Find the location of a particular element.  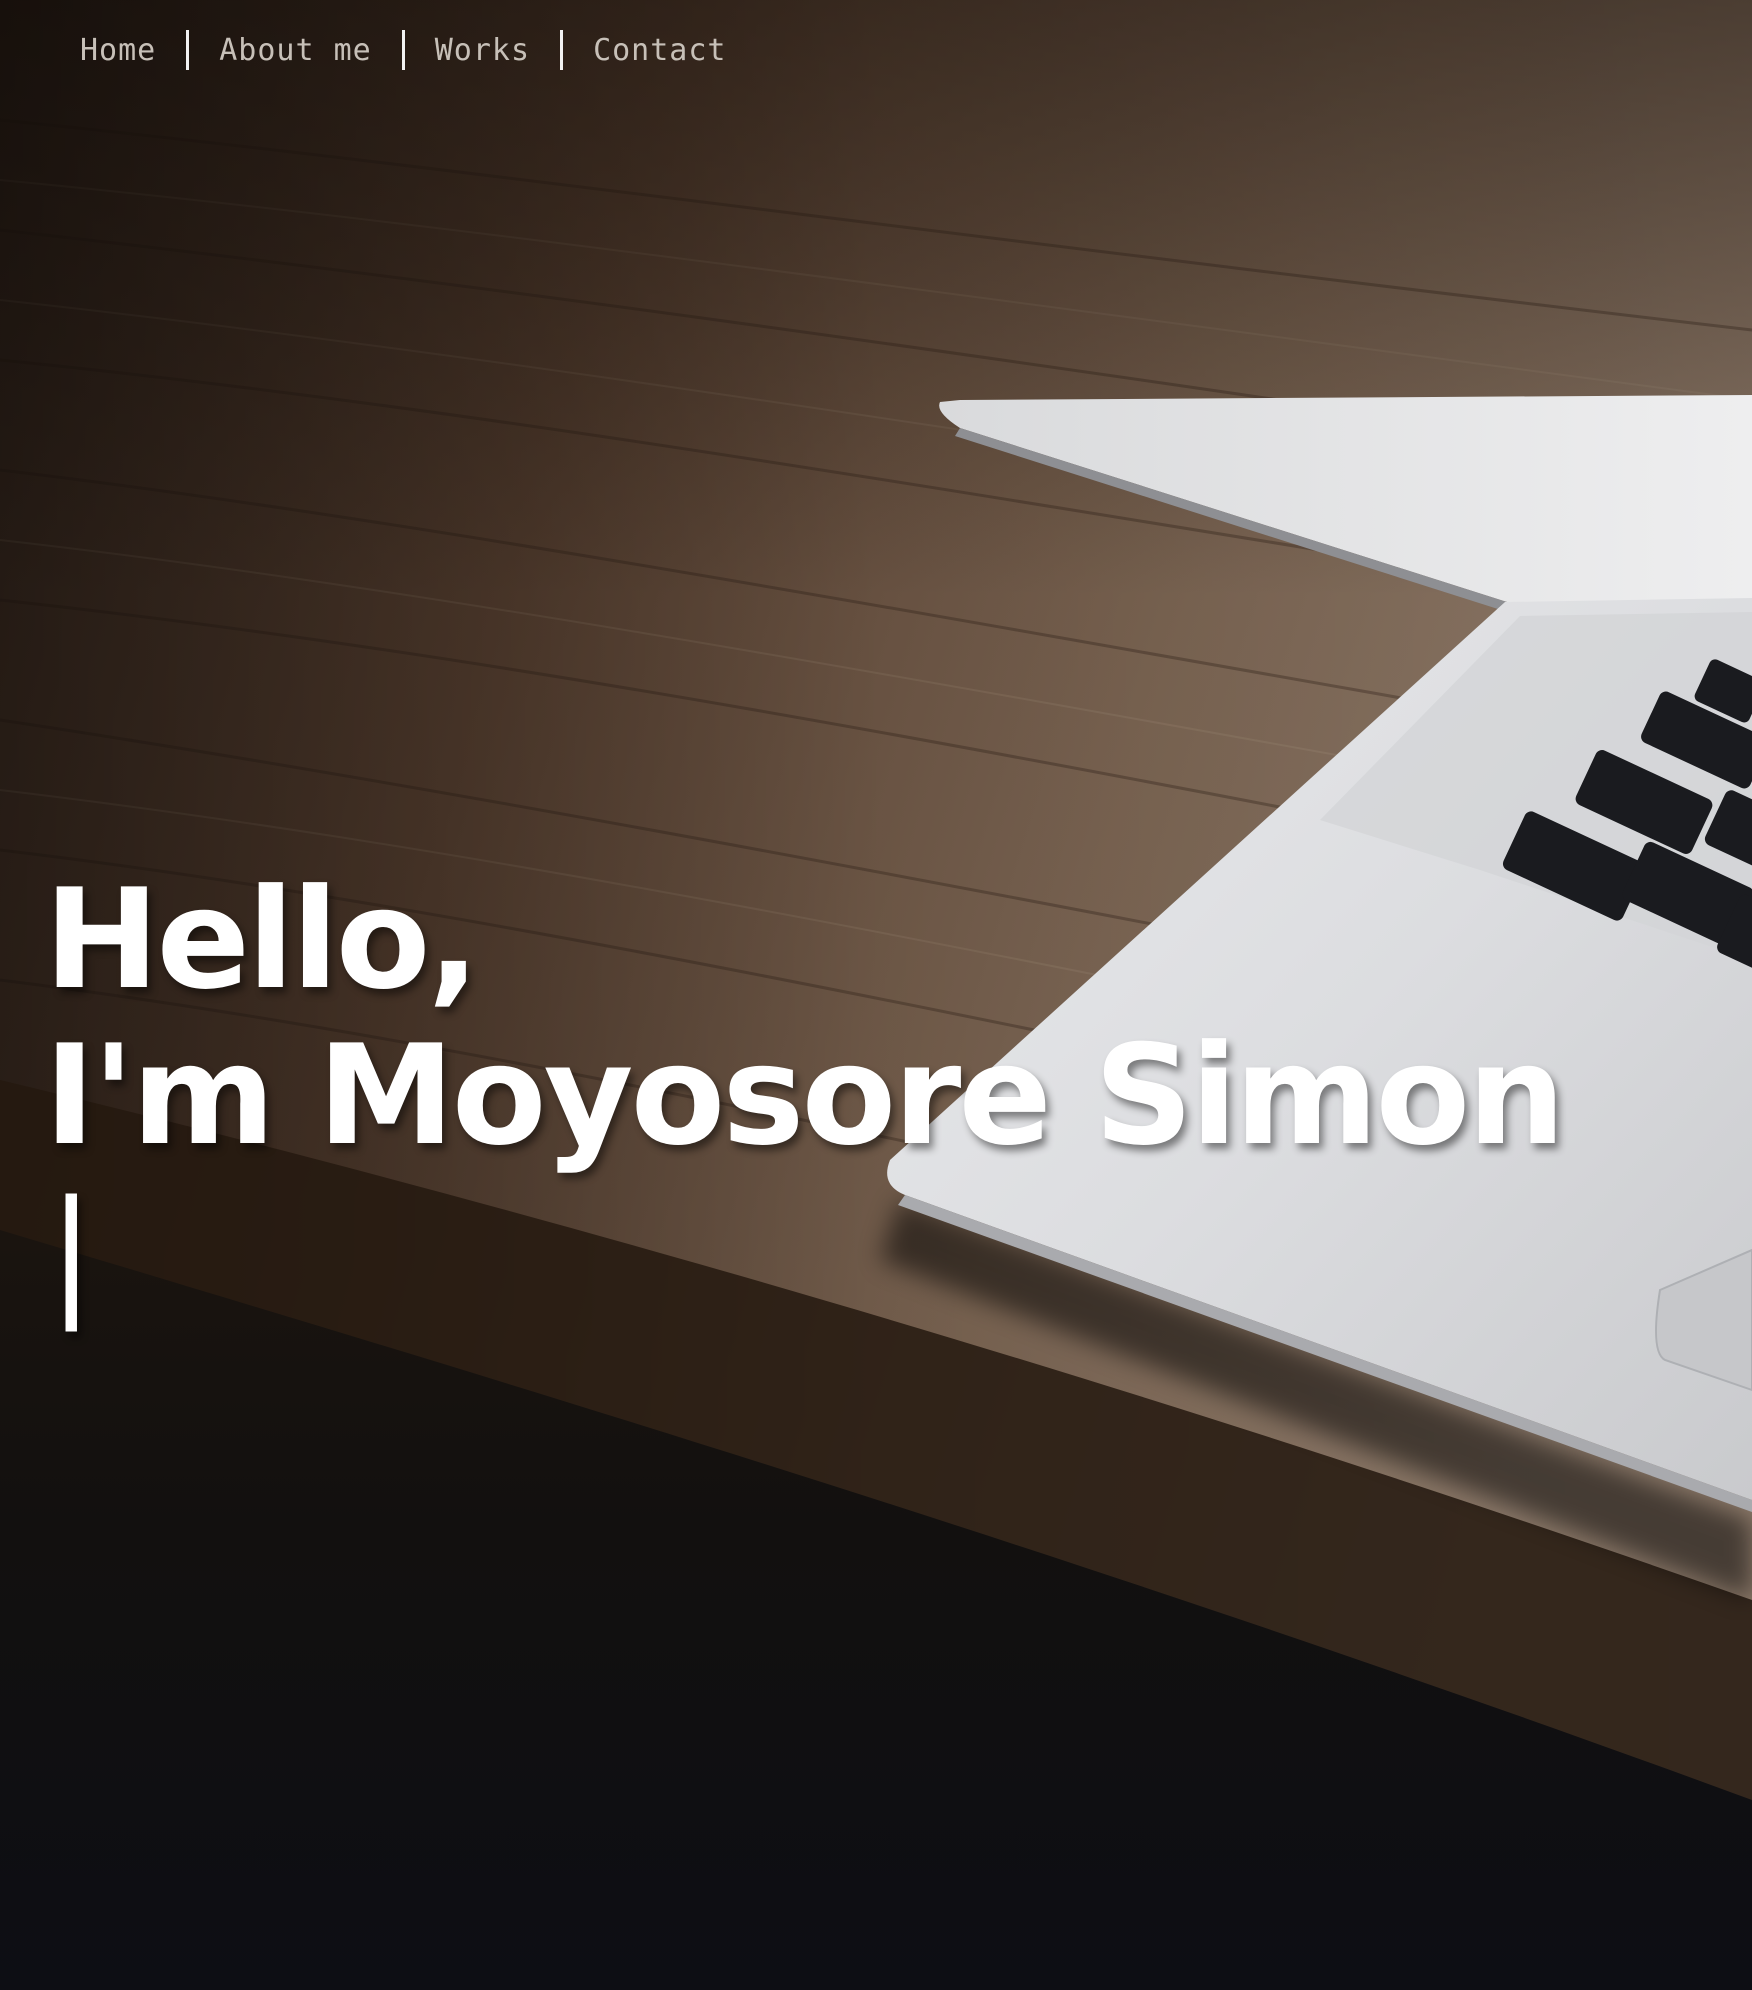

typing-cursor: | is located at coordinates (71, 1251).